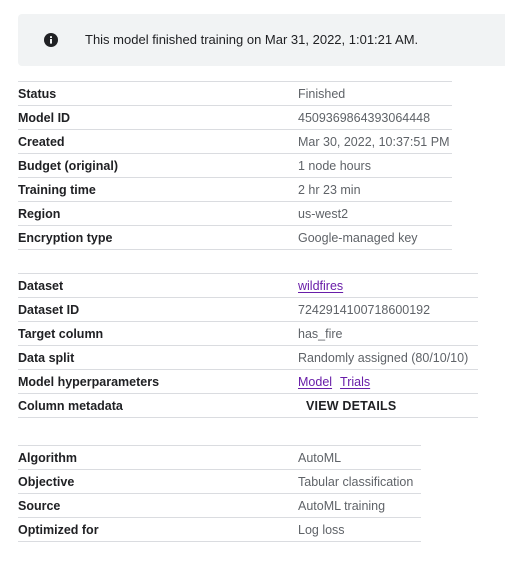 This screenshot has height=568, width=505. What do you see at coordinates (58, 530) in the screenshot?
I see `optimized-for-label: Optimized for` at bounding box center [58, 530].